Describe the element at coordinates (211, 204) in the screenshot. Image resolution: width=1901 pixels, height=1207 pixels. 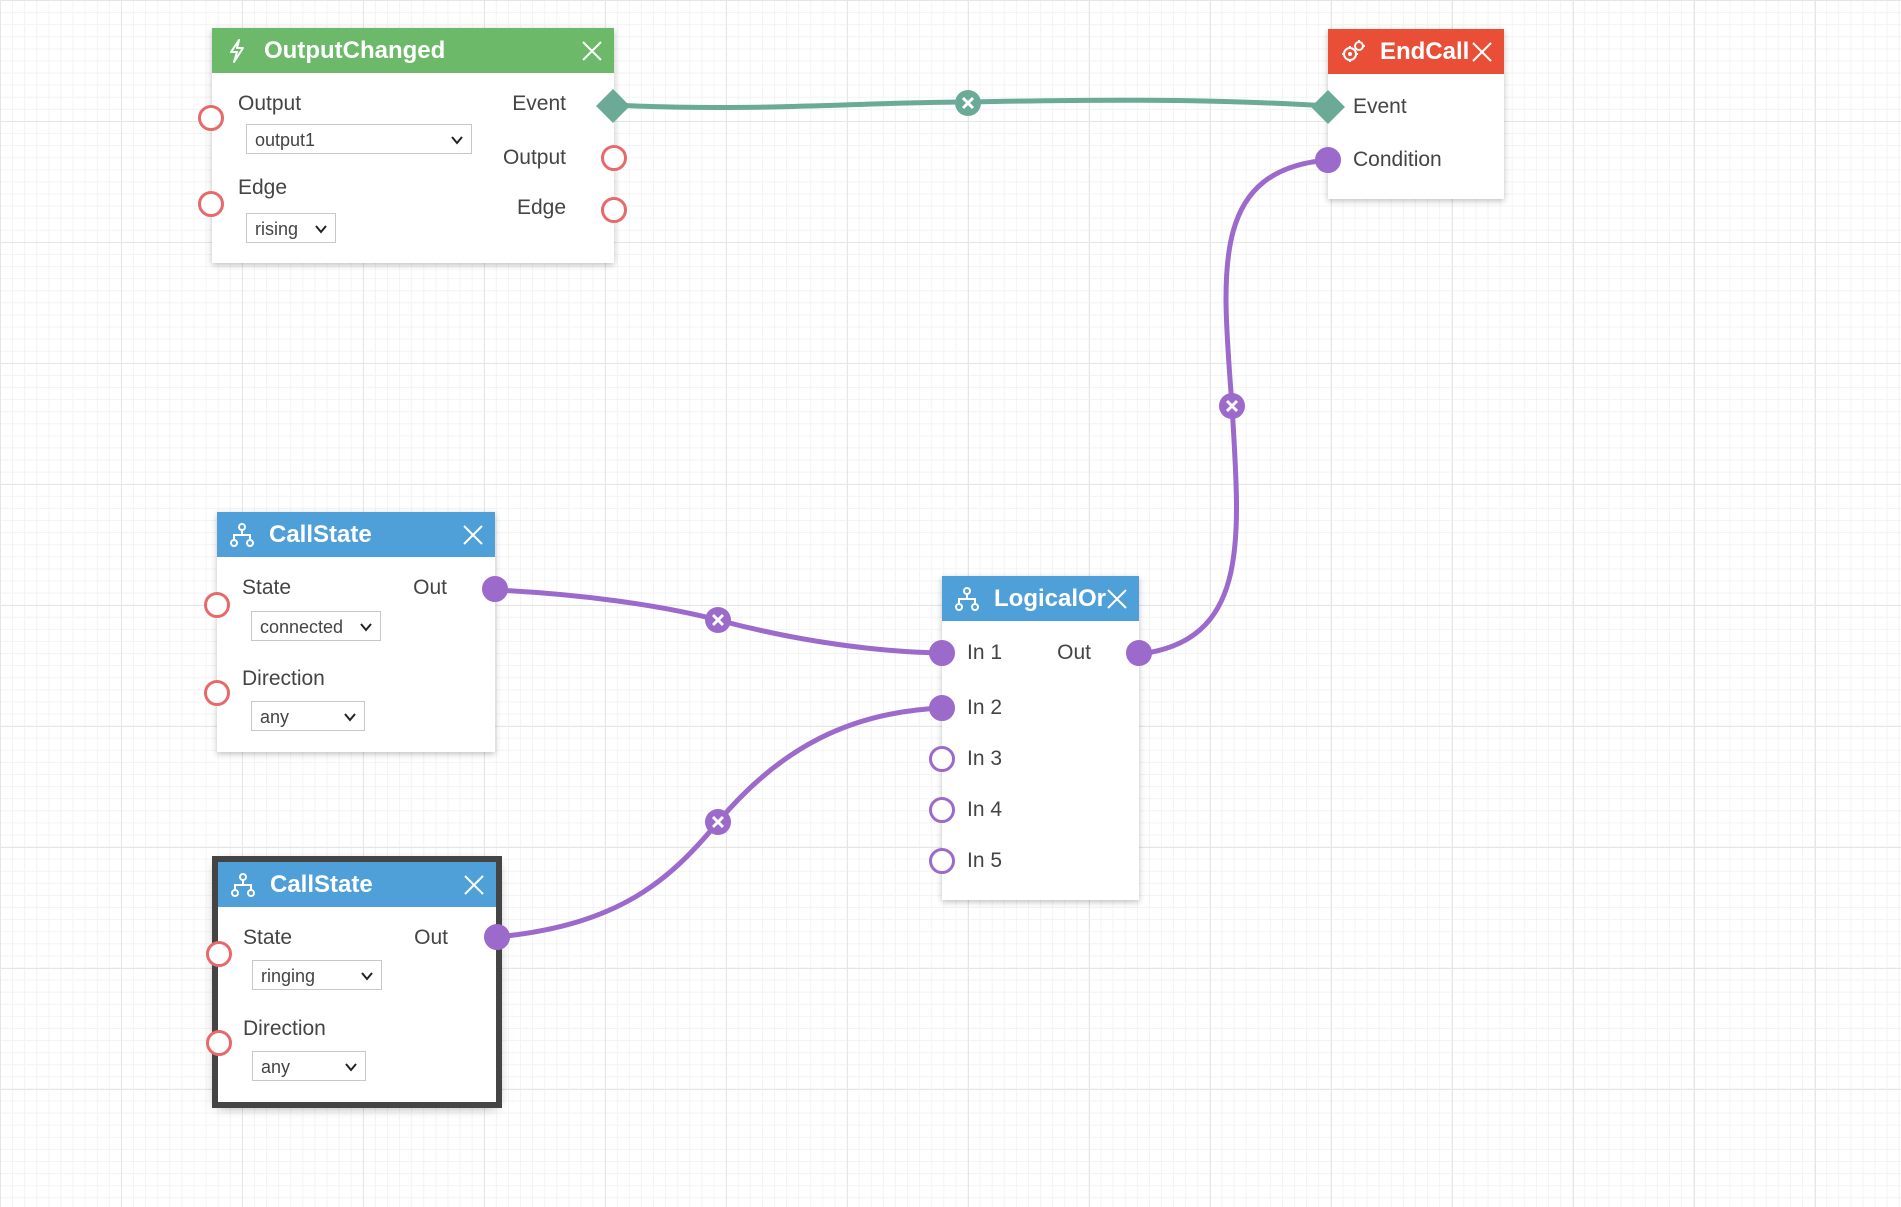
I see `edge-input-port` at that location.